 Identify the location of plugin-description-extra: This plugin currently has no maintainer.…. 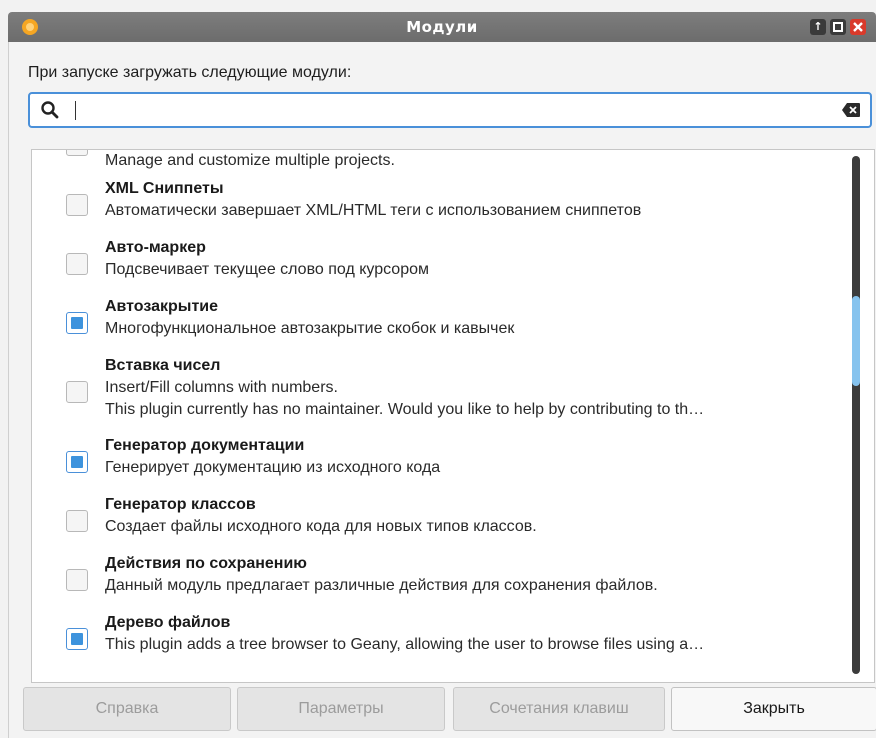
(405, 409).